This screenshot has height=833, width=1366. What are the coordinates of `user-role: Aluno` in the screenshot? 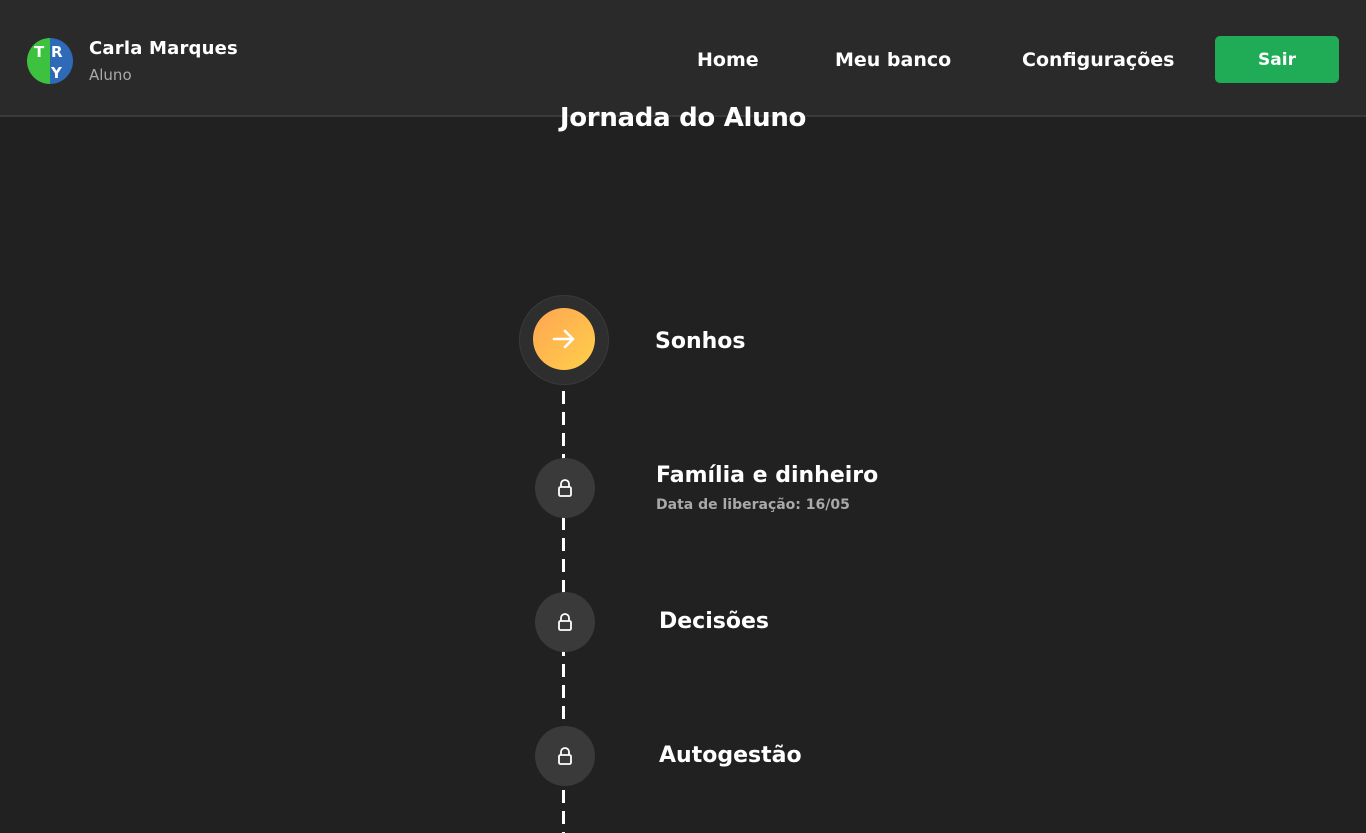 It's located at (110, 75).